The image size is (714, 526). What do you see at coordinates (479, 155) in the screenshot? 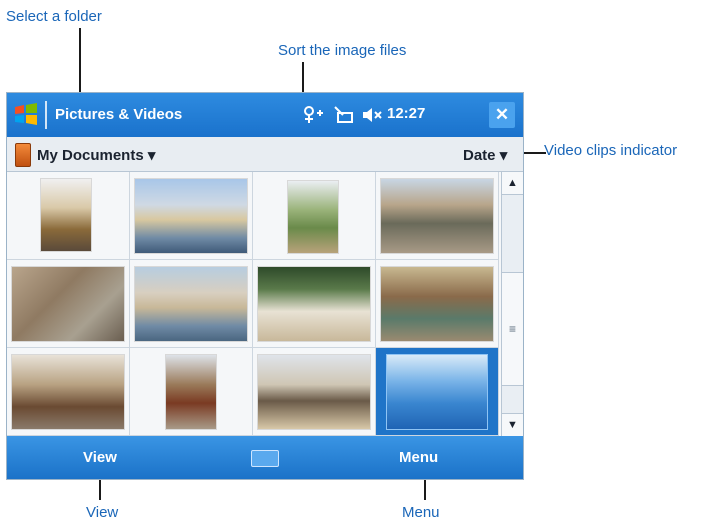
I see `sort-dropdown-label: Date` at bounding box center [479, 155].